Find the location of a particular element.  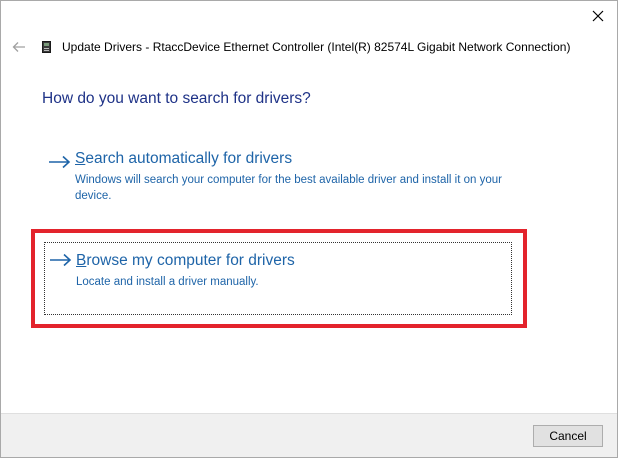

access-key-letter: S is located at coordinates (80, 158).